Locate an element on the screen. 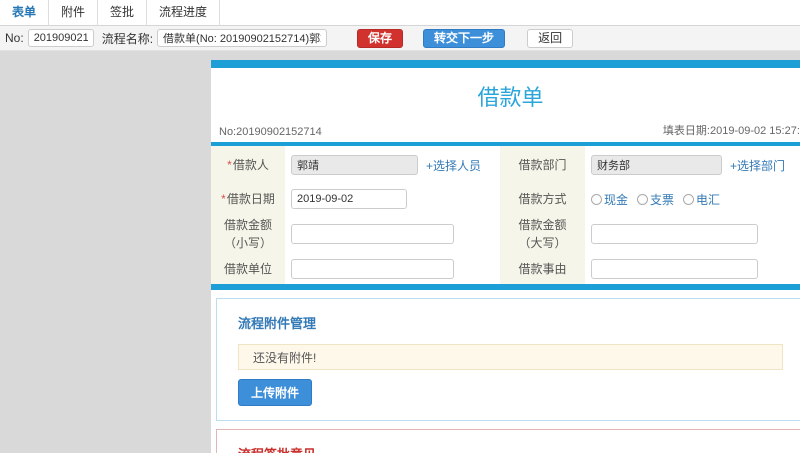 The image size is (800, 453). loan-unit-label: 借款单位 is located at coordinates (248, 269).